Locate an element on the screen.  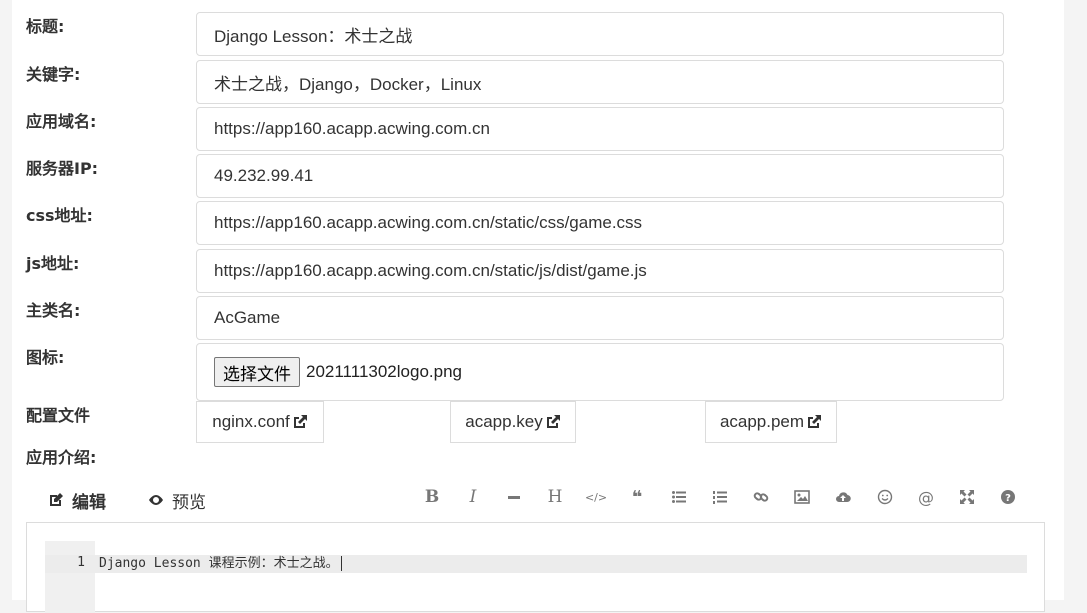
title-label: 标题: is located at coordinates (45, 26).